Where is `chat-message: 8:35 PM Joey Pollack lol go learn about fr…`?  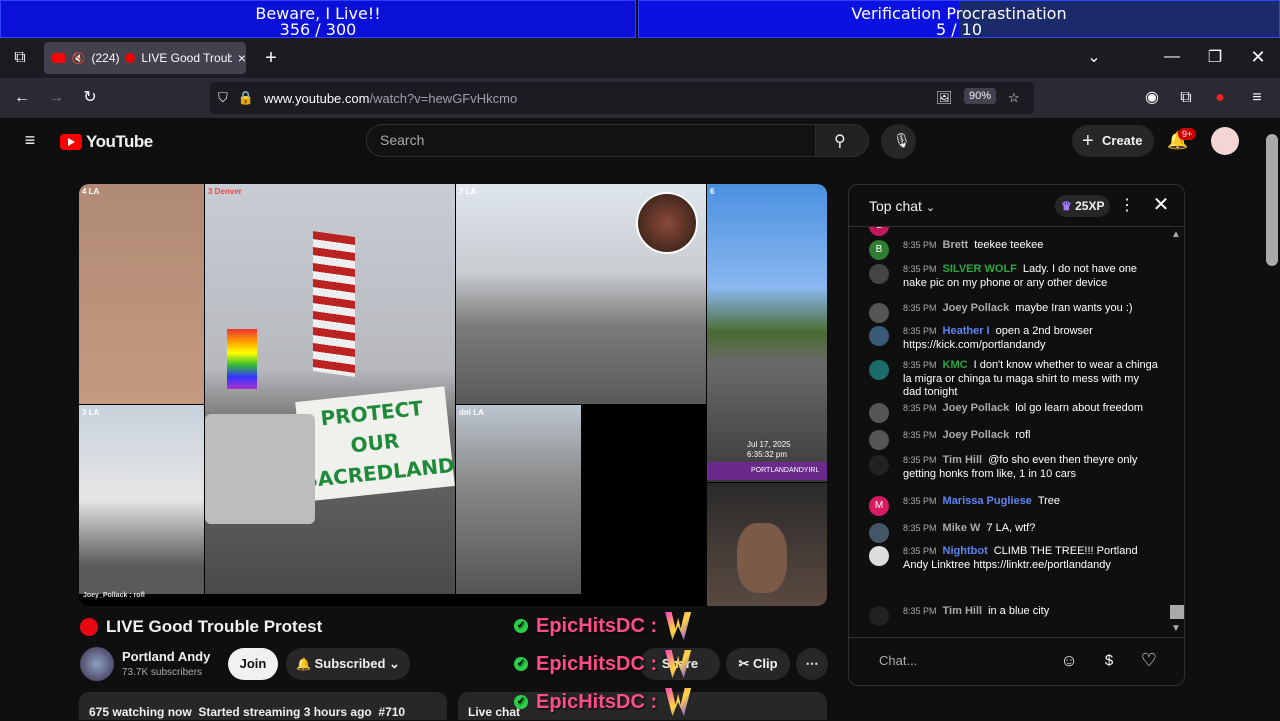
chat-message: 8:35 PM Joey Pollack lol go learn about fr… is located at coordinates (1014, 412).